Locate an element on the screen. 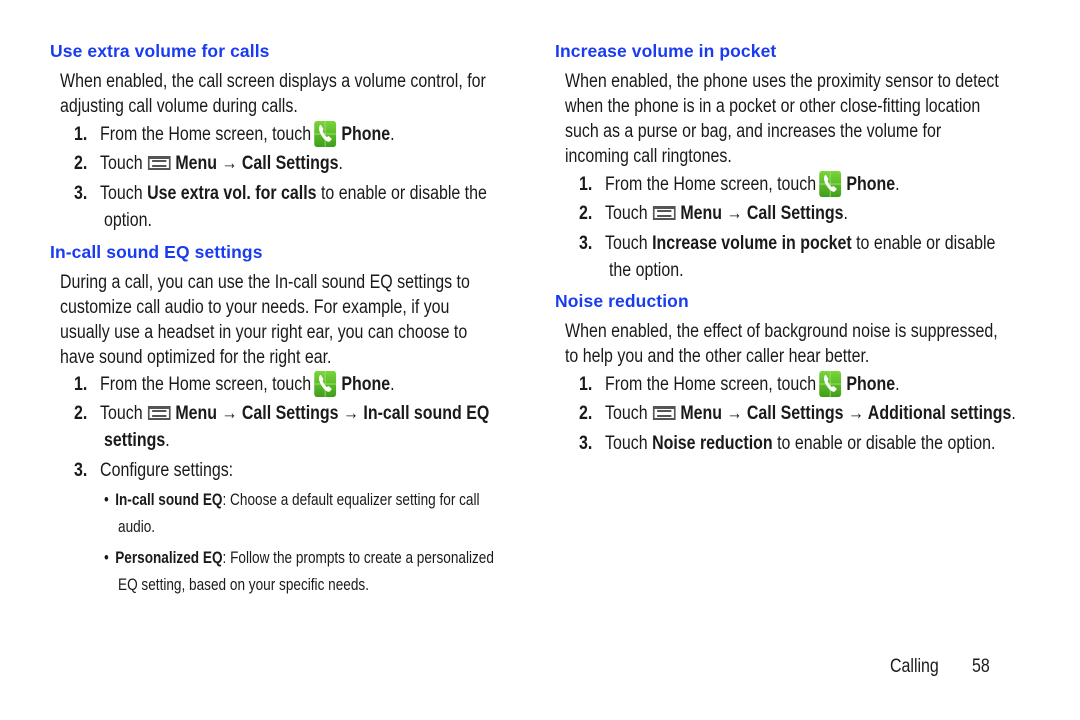 The image size is (1080, 720). menu-path: Menu → Call Settings → In-call sound EQ is located at coordinates (332, 413).